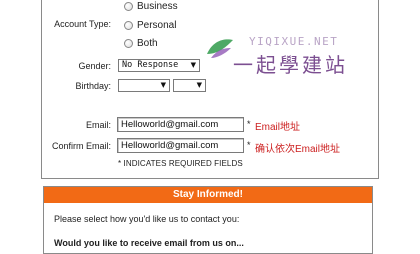 This screenshot has width=420, height=254. What do you see at coordinates (249, 145) in the screenshot?
I see `confirm-email-required-mark: *` at bounding box center [249, 145].